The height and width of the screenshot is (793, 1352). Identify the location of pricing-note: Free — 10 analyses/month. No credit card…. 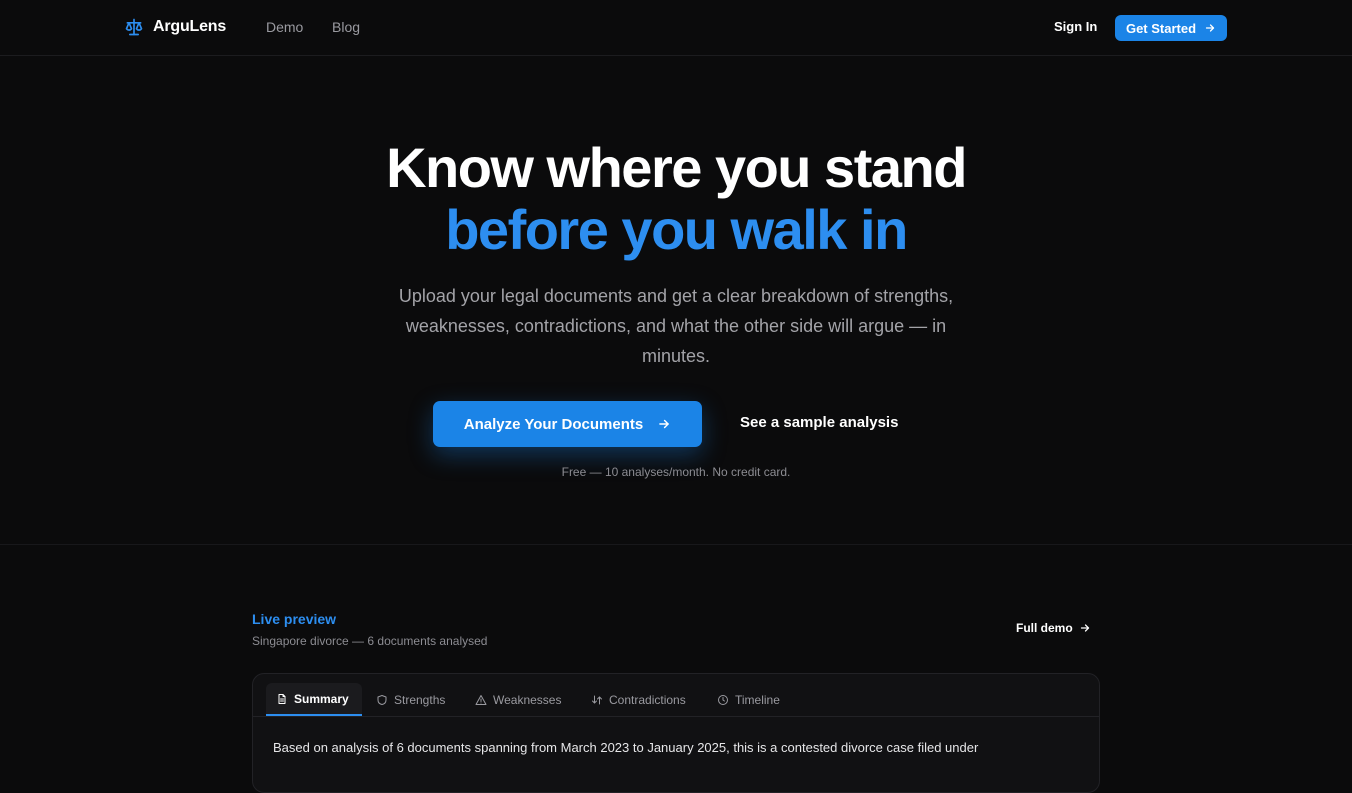
(676, 472).